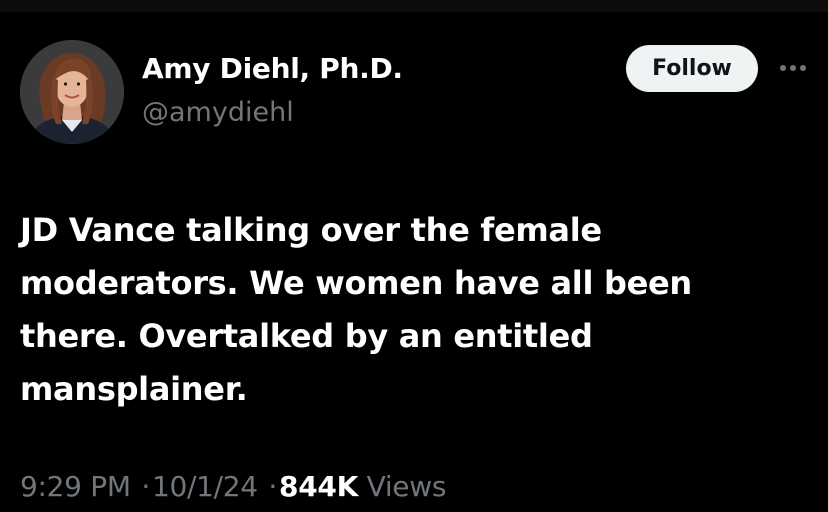 The height and width of the screenshot is (512, 828). I want to click on handle: @amydiehl, so click(218, 112).